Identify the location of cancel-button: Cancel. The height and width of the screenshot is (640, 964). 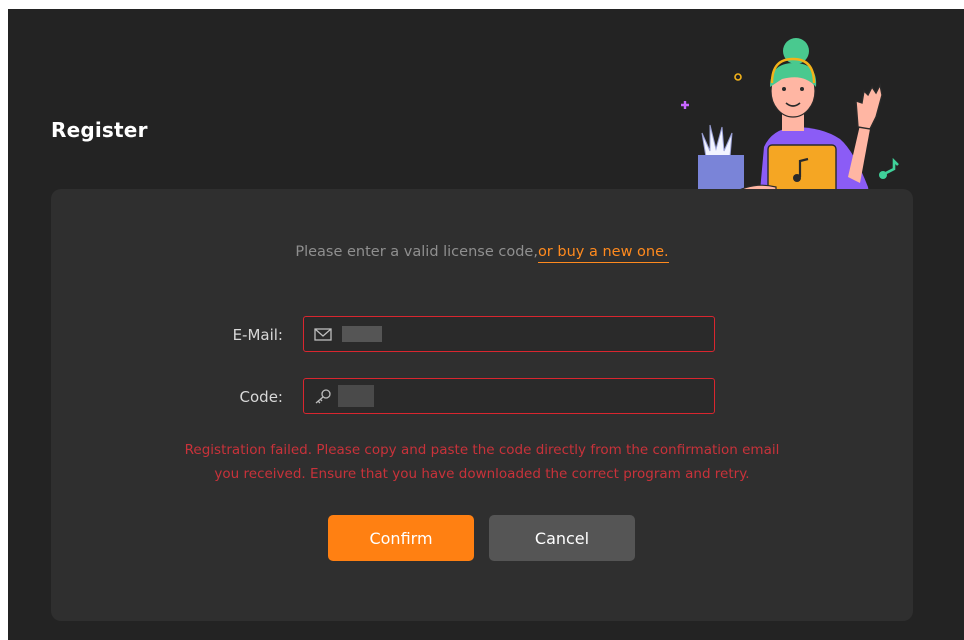
(562, 538).